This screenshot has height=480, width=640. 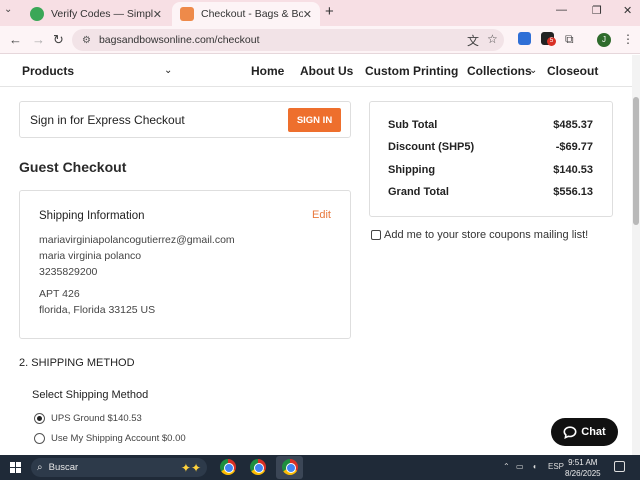 What do you see at coordinates (490, 192) in the screenshot?
I see `summary-row-grand-total: Grand Total $556.13` at bounding box center [490, 192].